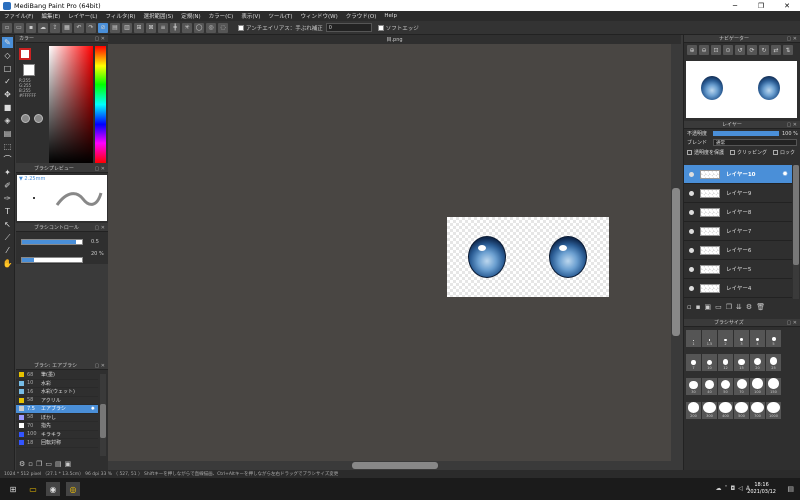  What do you see at coordinates (733, 152) in the screenshot?
I see `clipping-checkbox` at bounding box center [733, 152].